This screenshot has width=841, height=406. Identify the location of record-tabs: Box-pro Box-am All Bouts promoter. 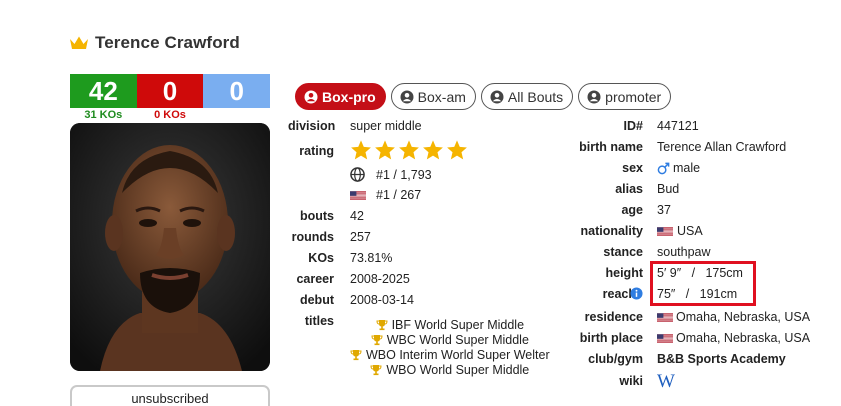
(483, 96).